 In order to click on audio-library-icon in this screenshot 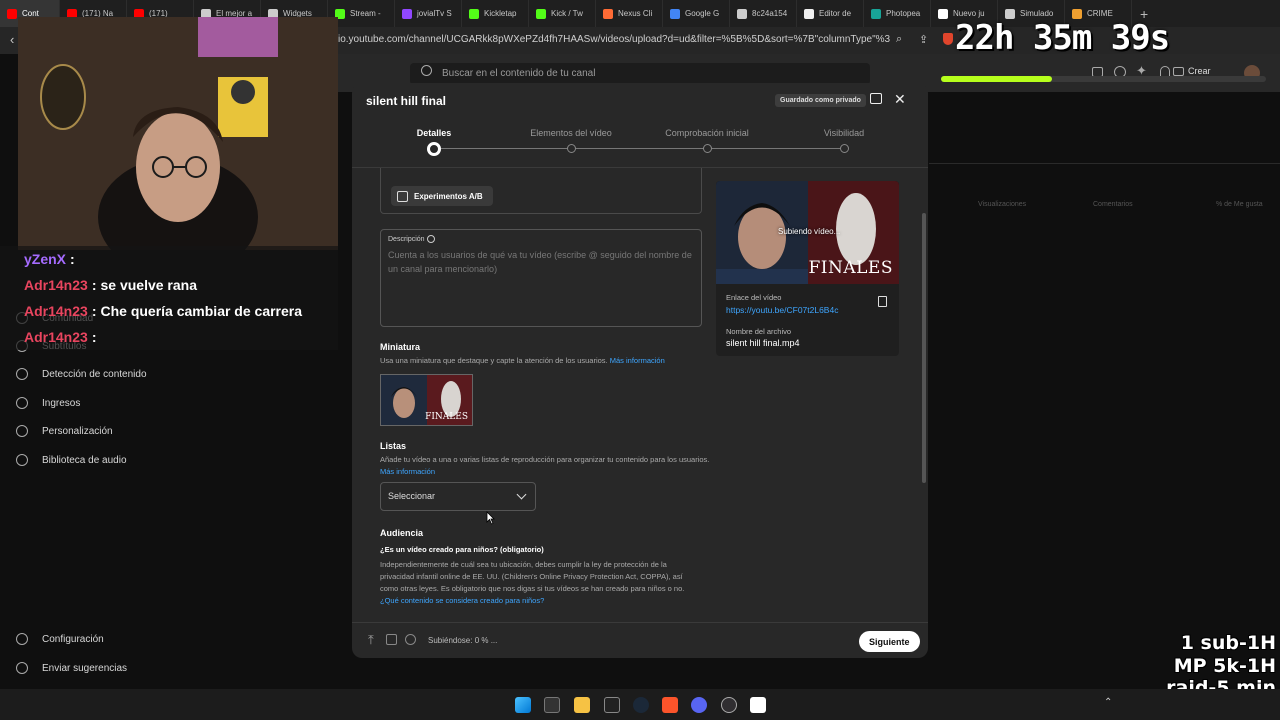, I will do `click(22, 460)`.